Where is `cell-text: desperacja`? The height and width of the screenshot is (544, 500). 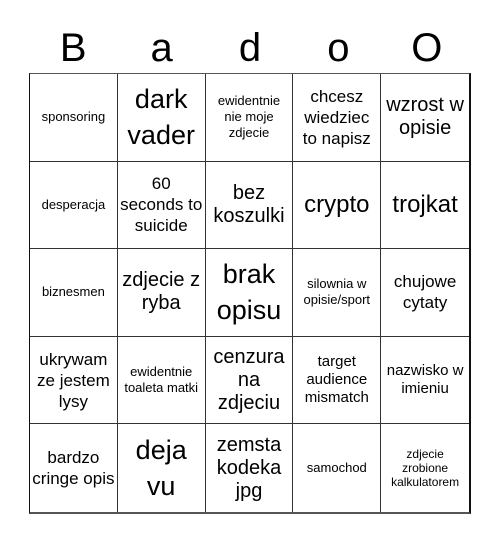 cell-text: desperacja is located at coordinates (73, 204).